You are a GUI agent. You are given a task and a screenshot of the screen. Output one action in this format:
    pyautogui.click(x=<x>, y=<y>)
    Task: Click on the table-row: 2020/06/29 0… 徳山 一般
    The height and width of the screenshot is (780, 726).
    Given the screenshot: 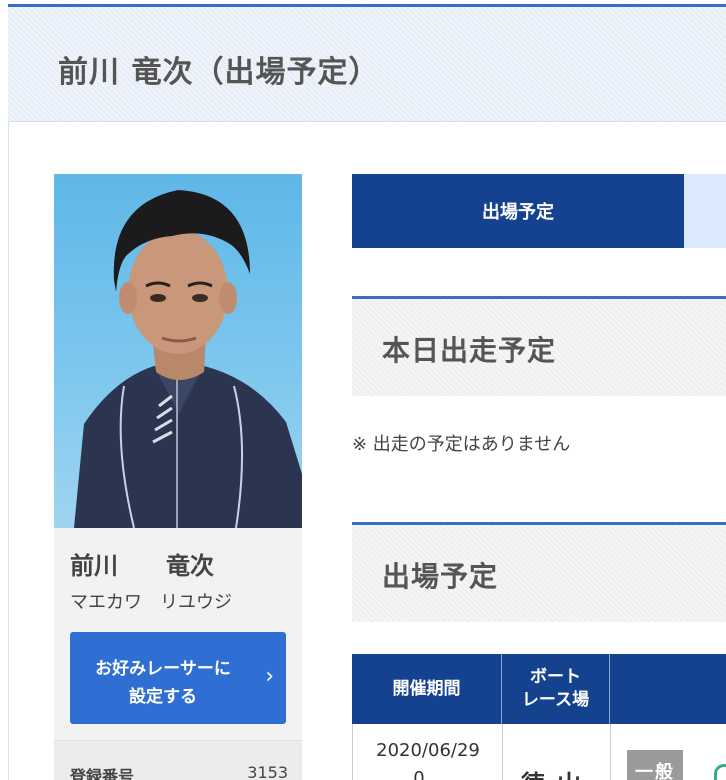 What is the action you would take?
    pyautogui.click(x=539, y=752)
    